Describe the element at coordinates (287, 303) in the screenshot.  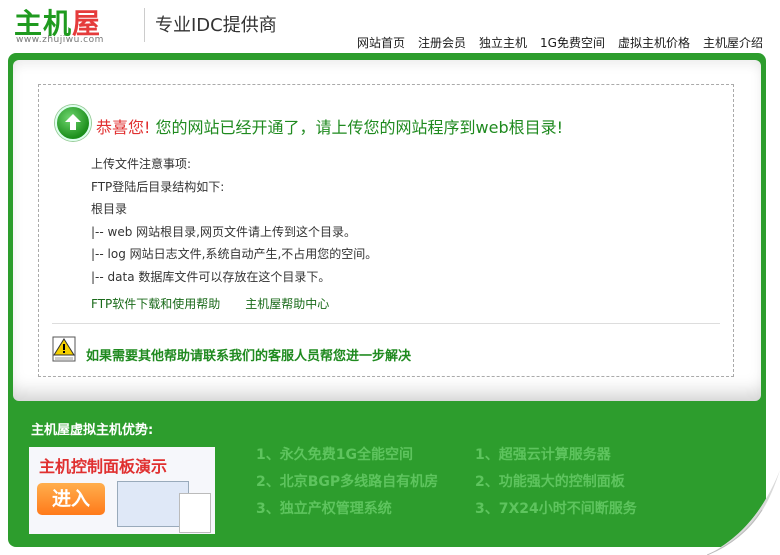
I see `help-center-link: 主机屋帮助中心` at that location.